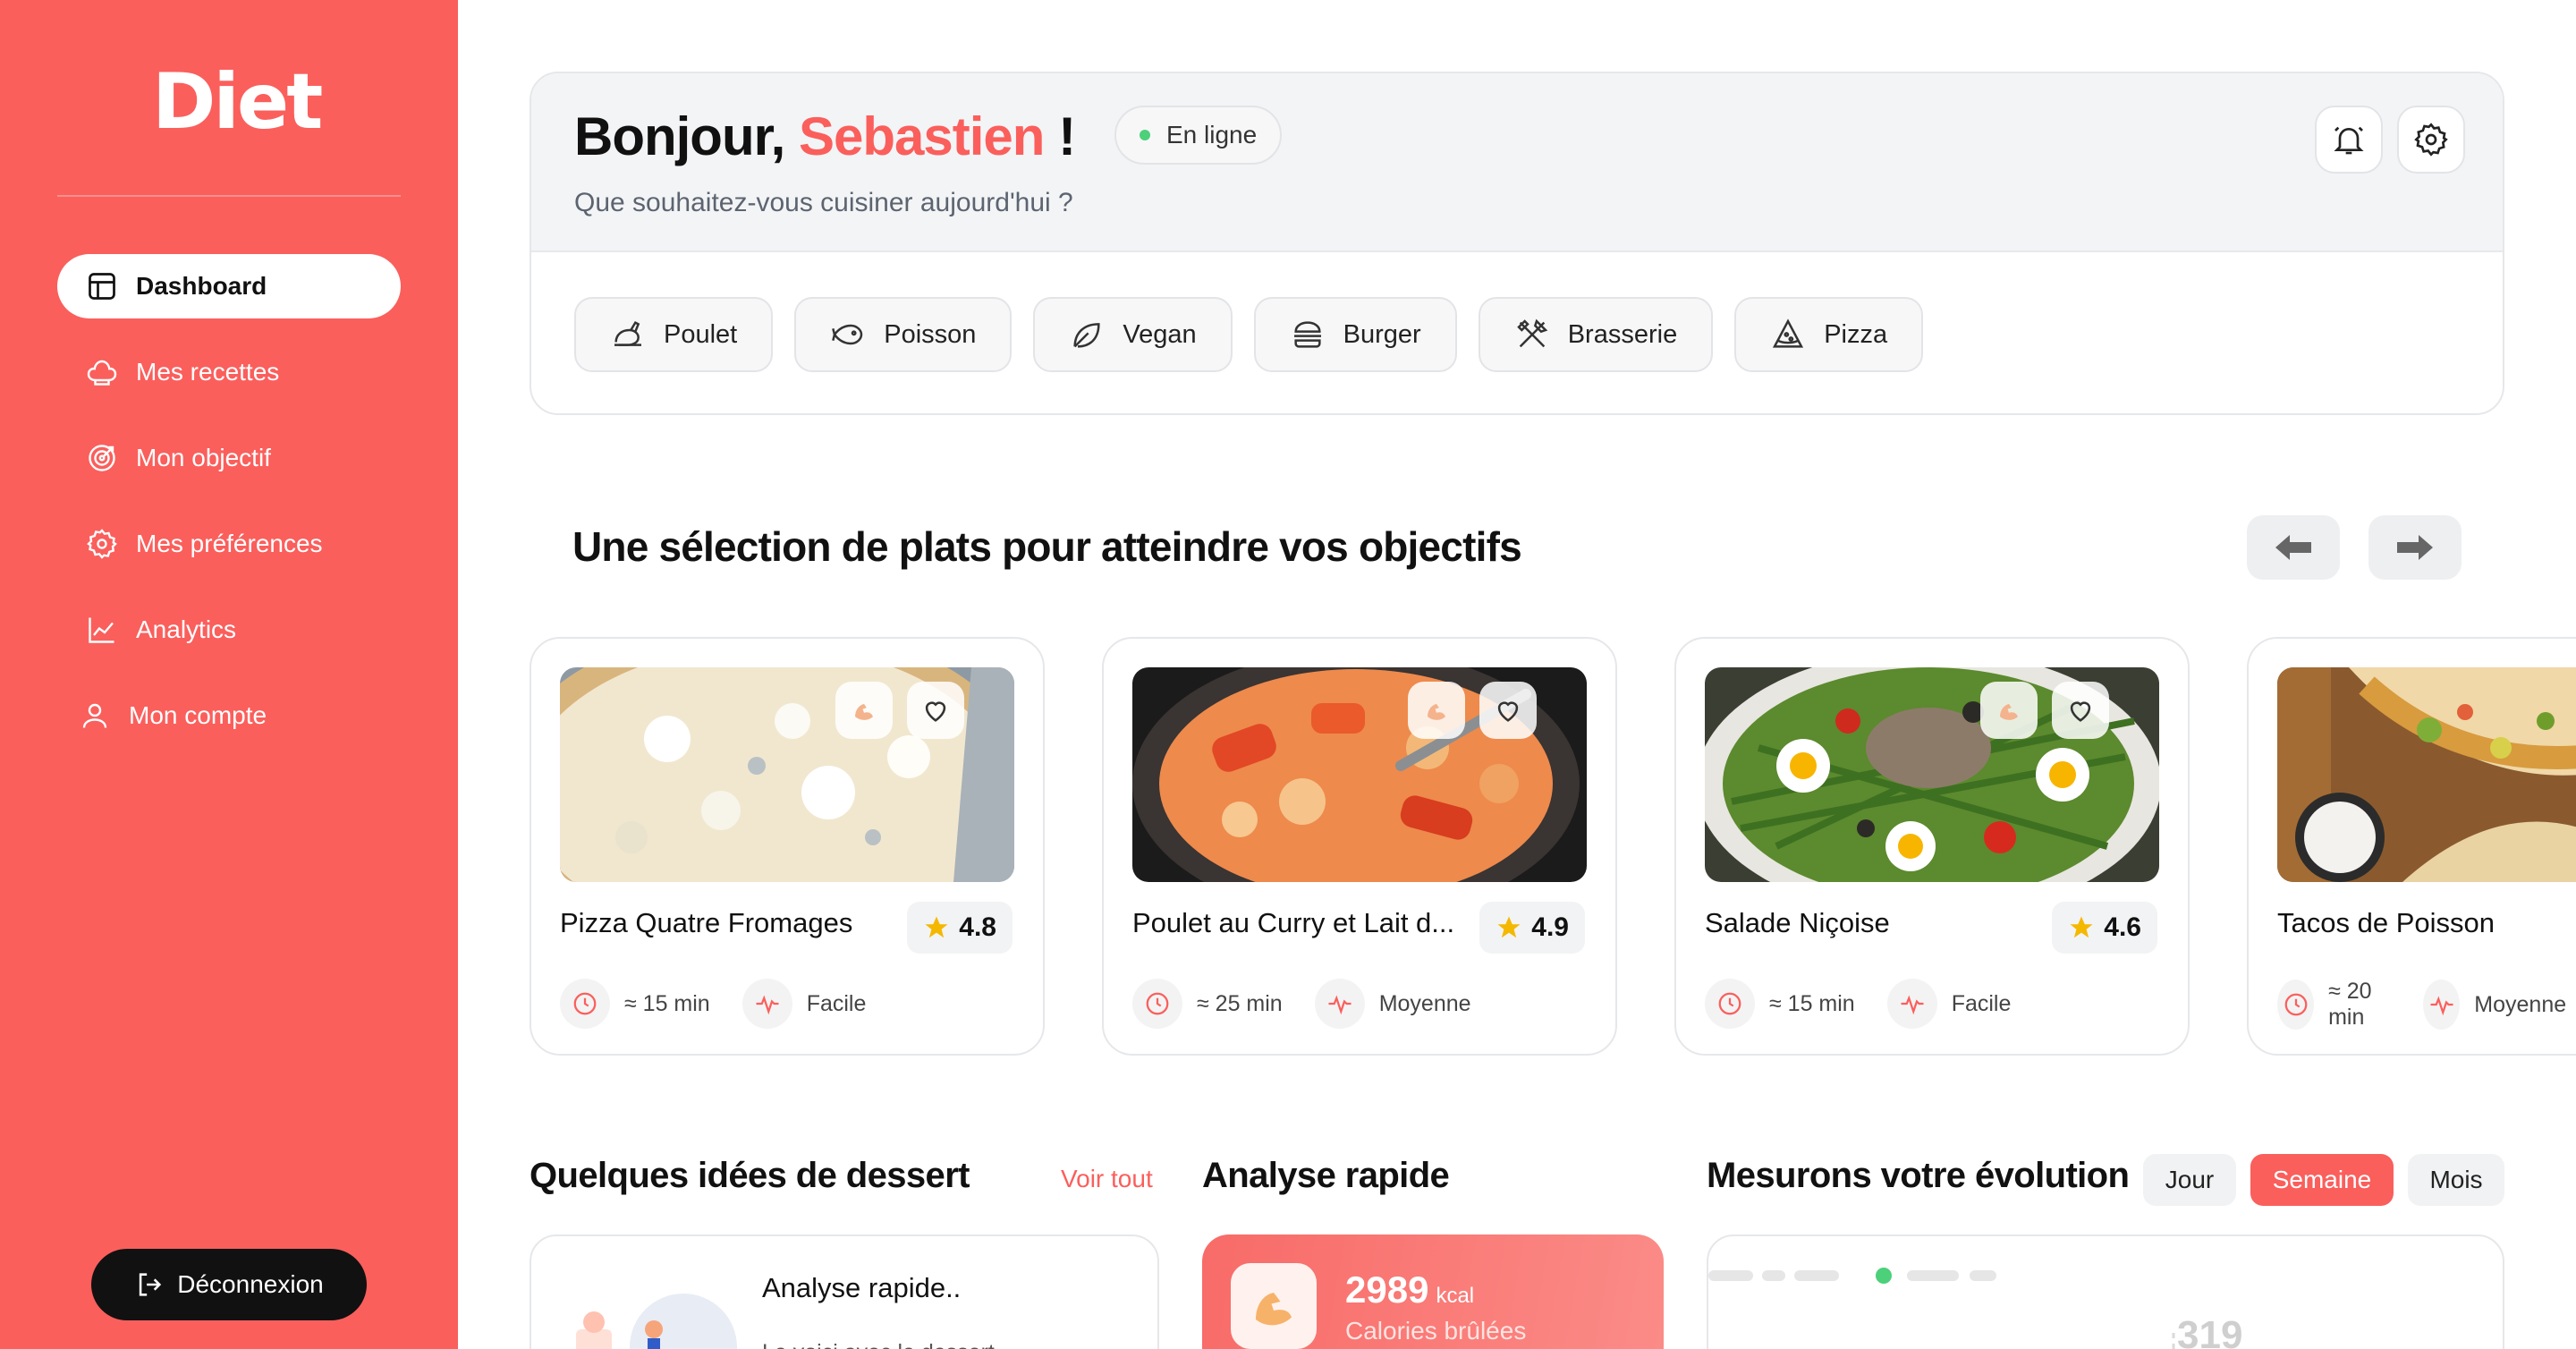 The image size is (2576, 1349). What do you see at coordinates (2104, 928) in the screenshot?
I see `rating-badge: 4.6` at bounding box center [2104, 928].